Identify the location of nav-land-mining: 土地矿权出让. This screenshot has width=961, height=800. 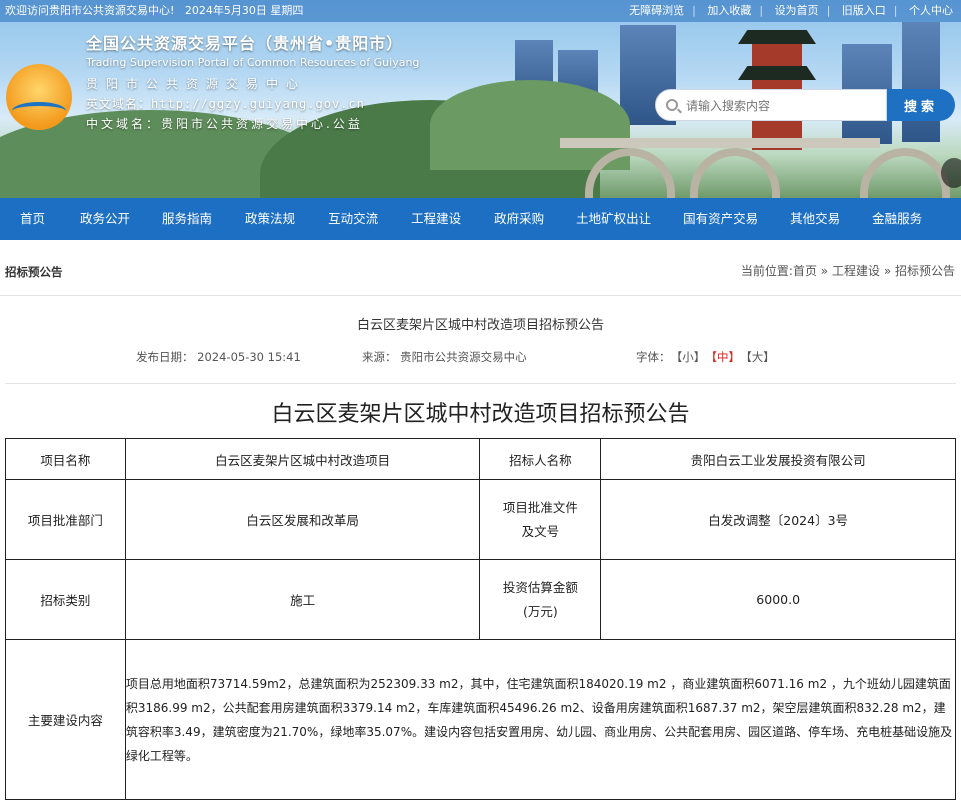
(613, 219).